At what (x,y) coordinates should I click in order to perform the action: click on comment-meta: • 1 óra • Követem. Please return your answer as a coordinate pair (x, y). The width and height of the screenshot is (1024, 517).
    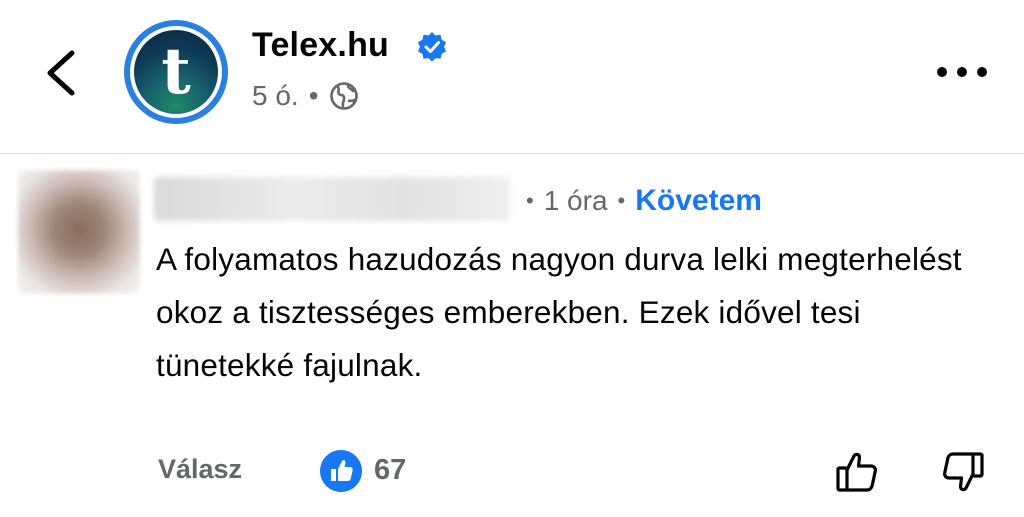
    Looking at the image, I should click on (639, 201).